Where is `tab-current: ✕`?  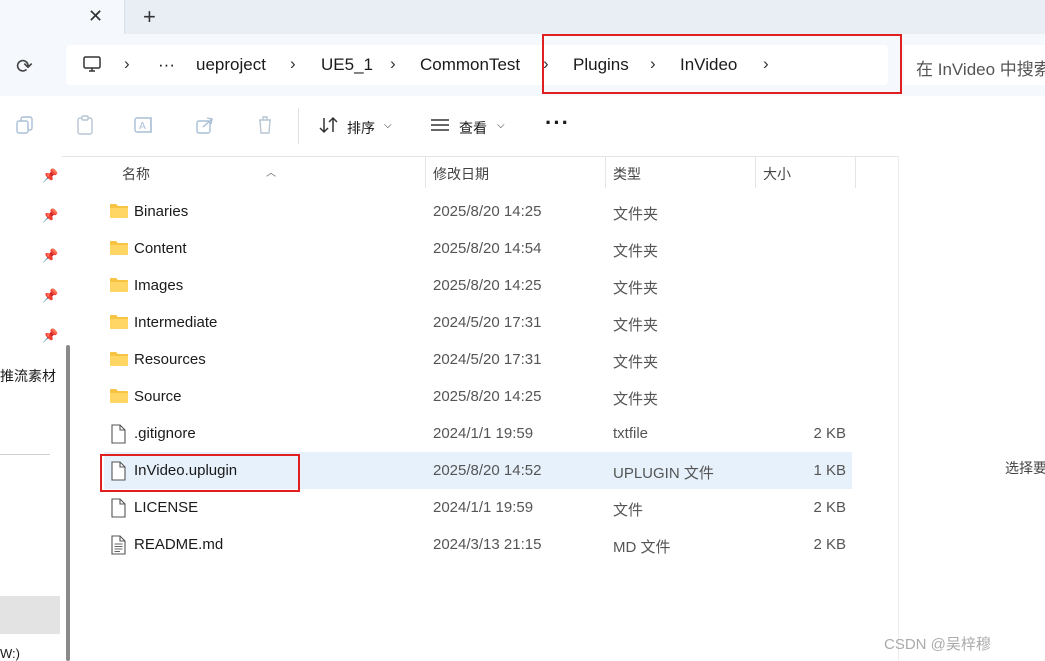
tab-current: ✕ is located at coordinates (62, 17).